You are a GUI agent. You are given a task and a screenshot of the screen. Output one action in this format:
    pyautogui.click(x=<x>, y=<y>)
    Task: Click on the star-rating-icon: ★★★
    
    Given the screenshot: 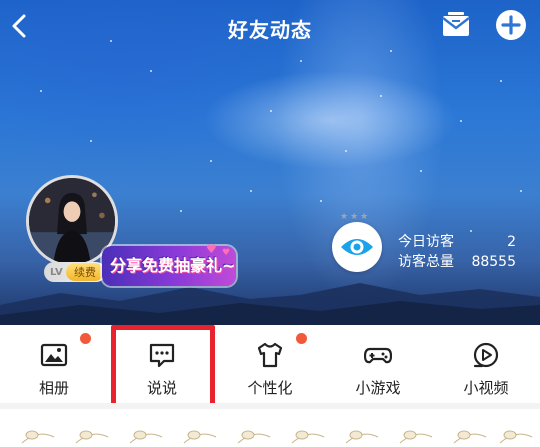 What is the action you would take?
    pyautogui.click(x=355, y=217)
    